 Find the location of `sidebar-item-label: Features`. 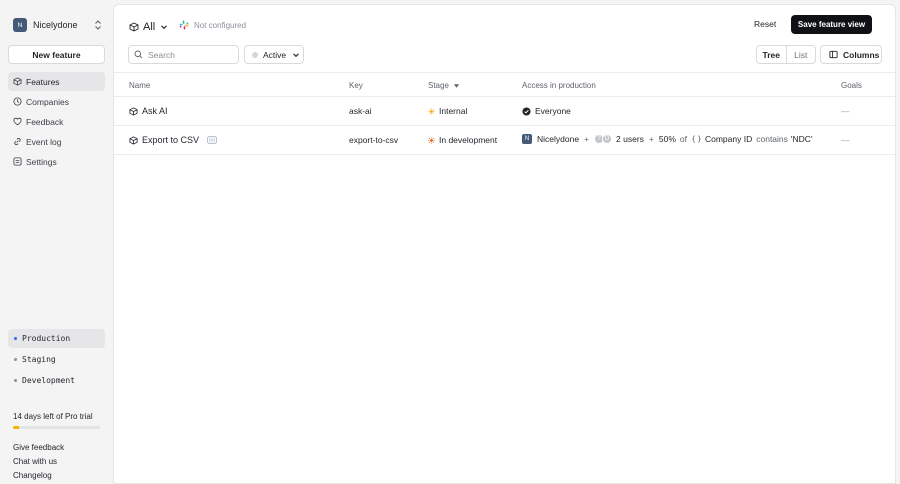

sidebar-item-label: Features is located at coordinates (43, 81).